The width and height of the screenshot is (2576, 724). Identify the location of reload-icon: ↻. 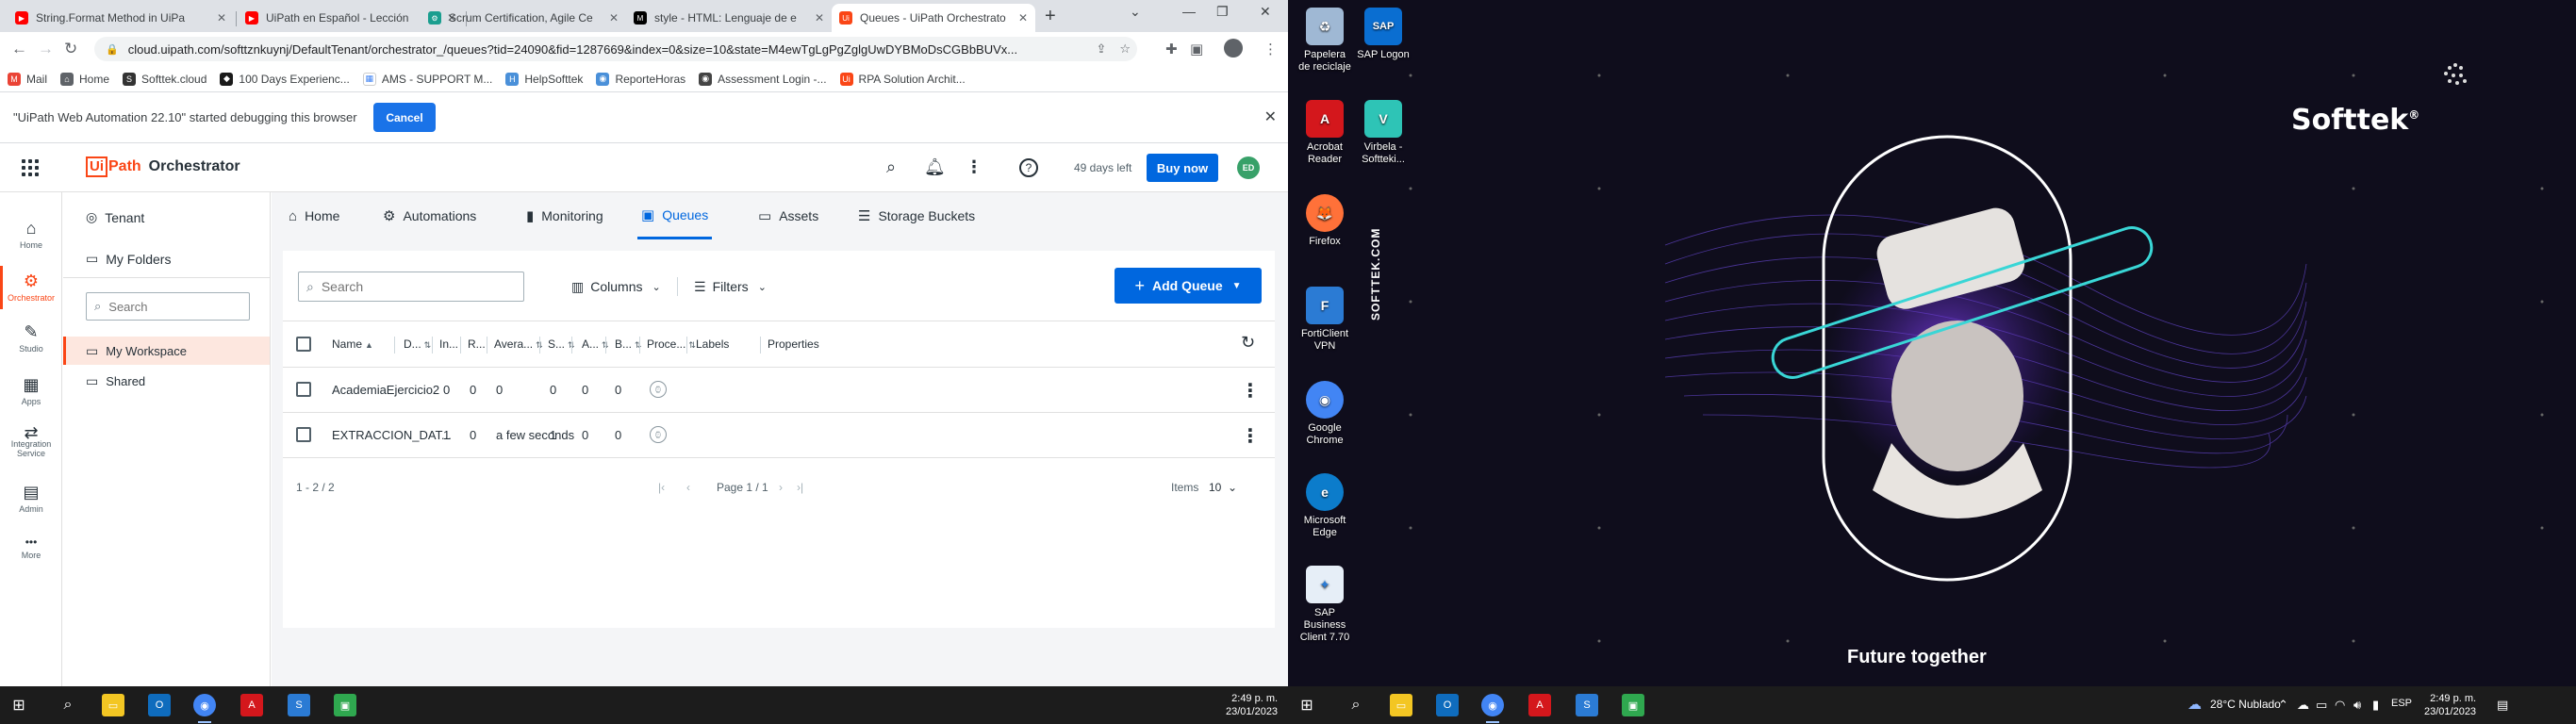
(70, 49).